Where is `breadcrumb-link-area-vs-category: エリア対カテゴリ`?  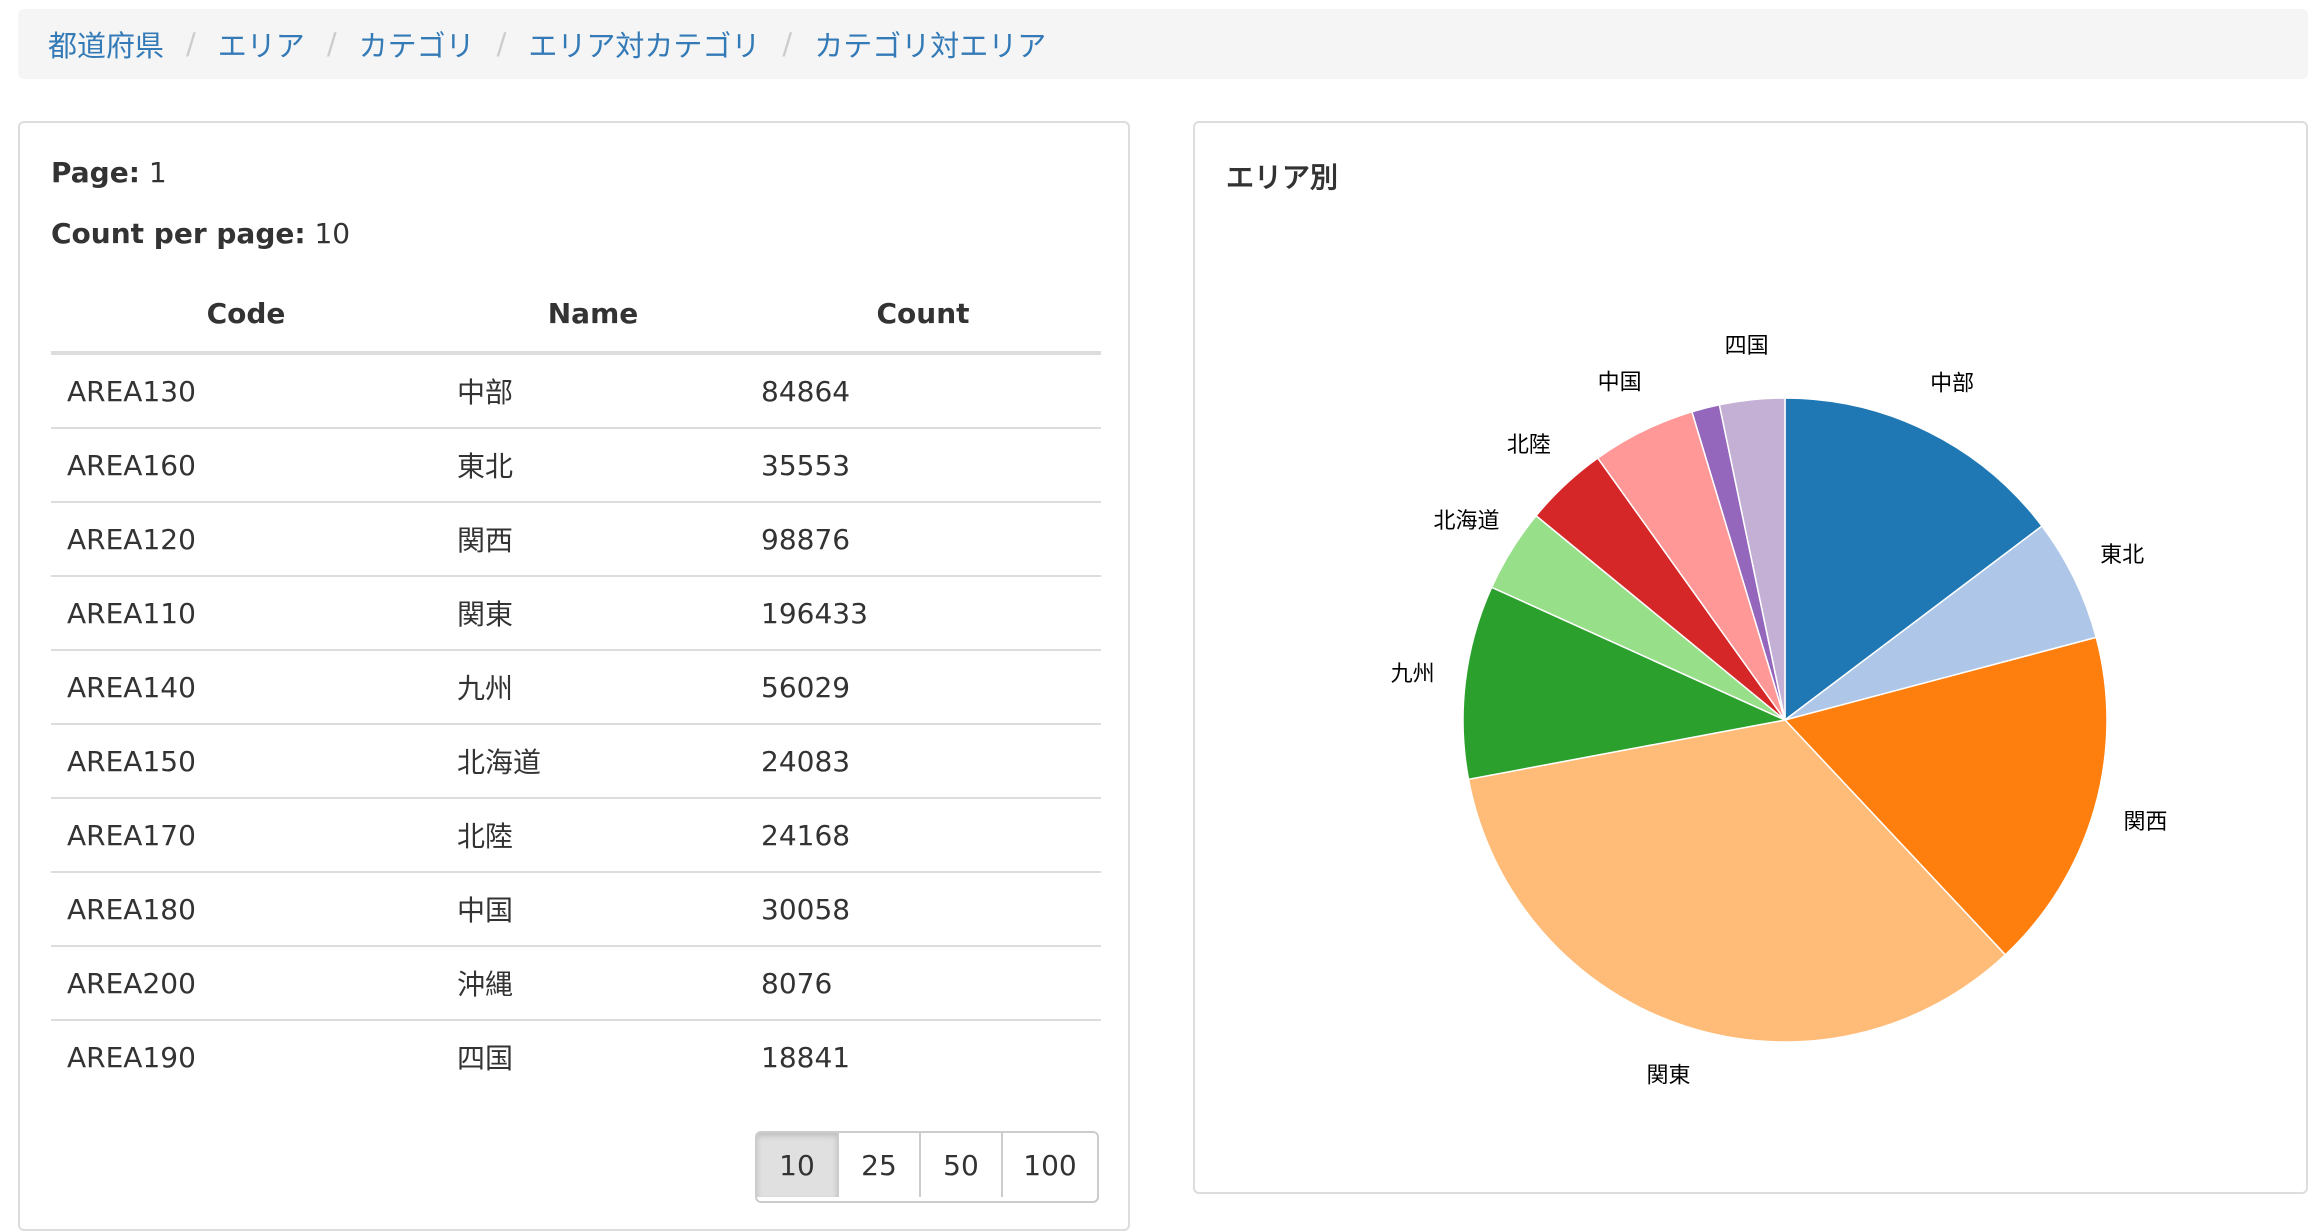
breadcrumb-link-area-vs-category: エリア対カテゴリ is located at coordinates (644, 44).